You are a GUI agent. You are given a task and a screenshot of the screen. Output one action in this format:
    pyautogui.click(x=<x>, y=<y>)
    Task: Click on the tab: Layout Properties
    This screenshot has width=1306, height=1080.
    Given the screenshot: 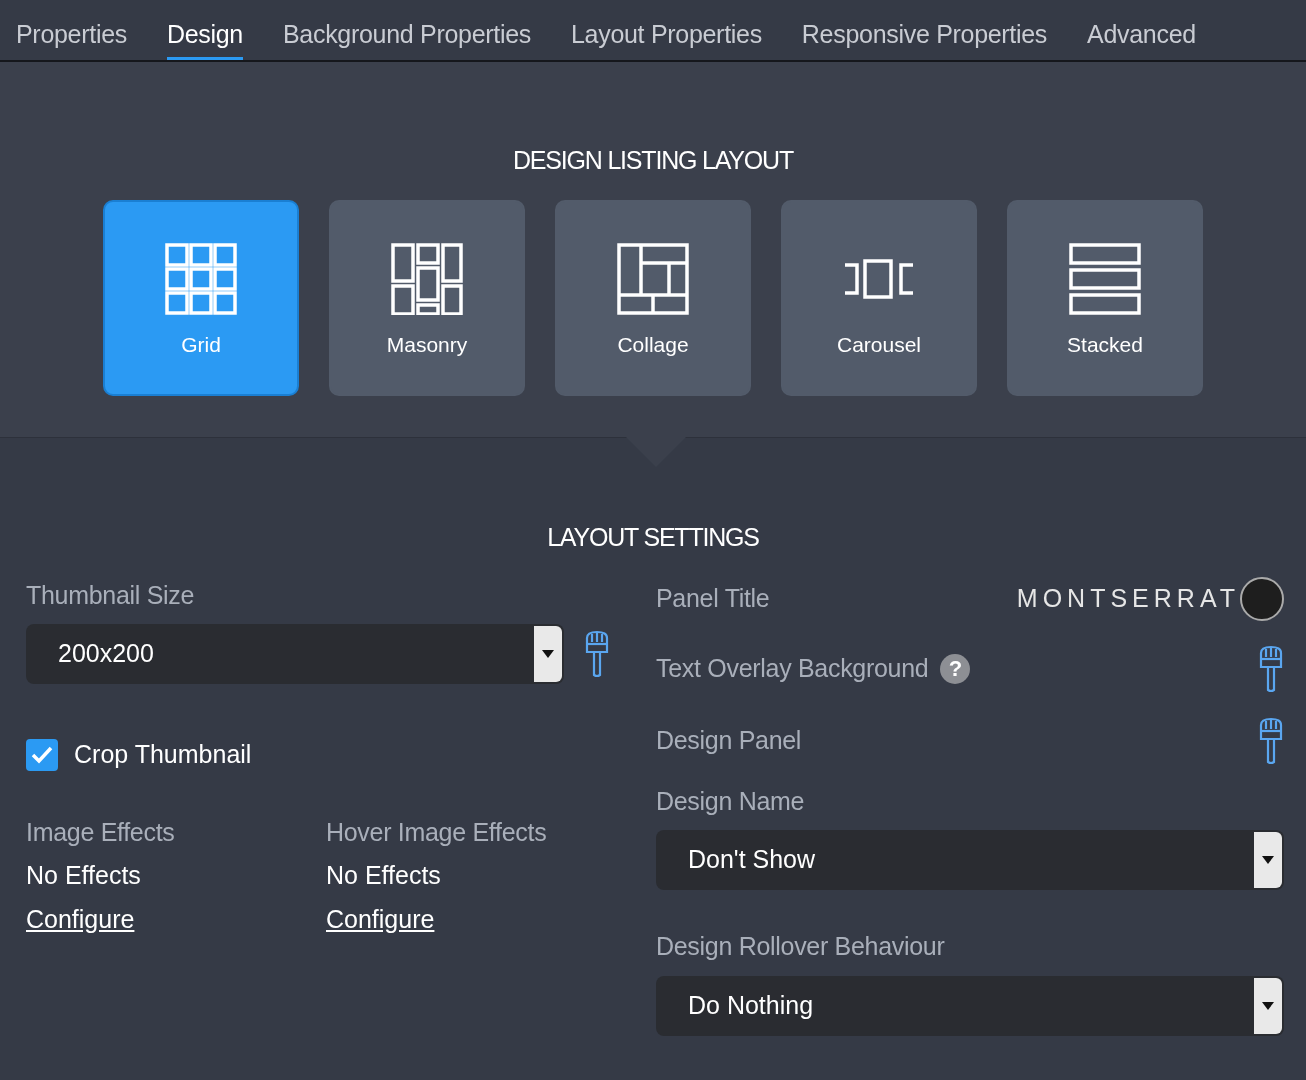 What is the action you would take?
    pyautogui.click(x=666, y=30)
    